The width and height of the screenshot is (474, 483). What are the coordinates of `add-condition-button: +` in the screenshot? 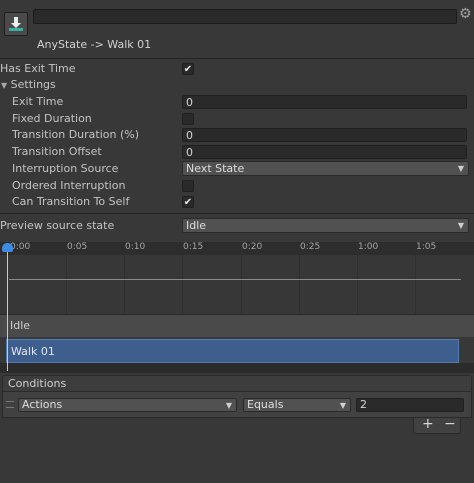 It's located at (428, 424).